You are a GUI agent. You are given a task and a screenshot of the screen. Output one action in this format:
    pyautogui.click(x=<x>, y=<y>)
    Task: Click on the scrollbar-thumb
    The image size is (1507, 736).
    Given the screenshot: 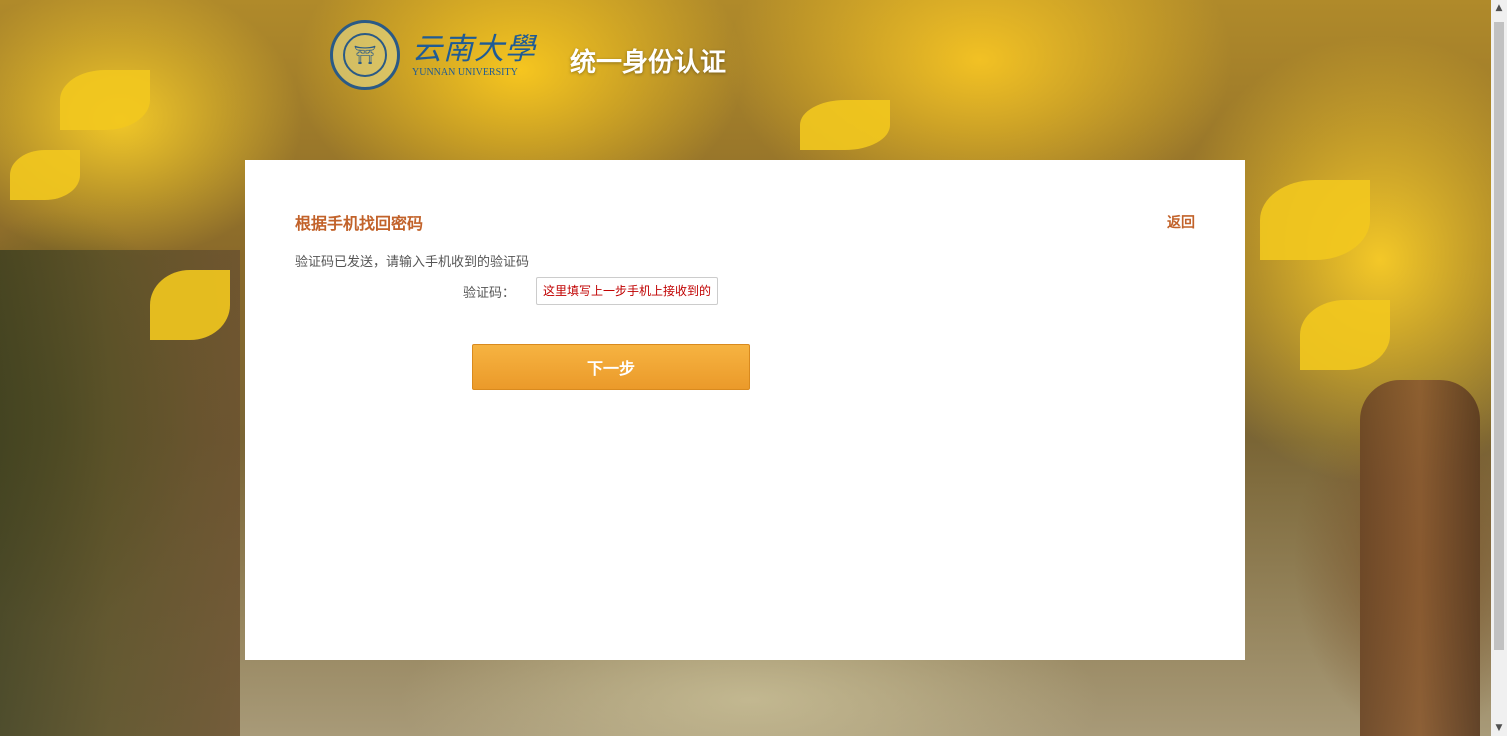 What is the action you would take?
    pyautogui.click(x=1499, y=336)
    